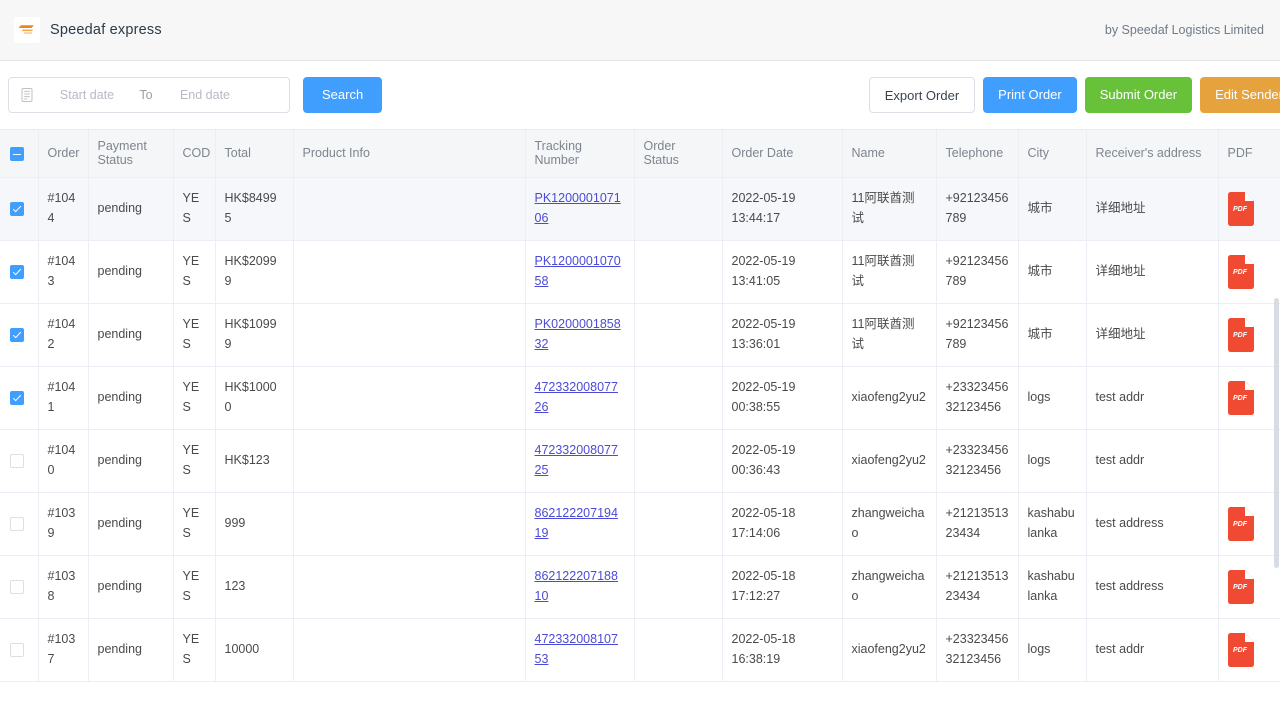 The height and width of the screenshot is (720, 1280). I want to click on calendar-icon, so click(27, 95).